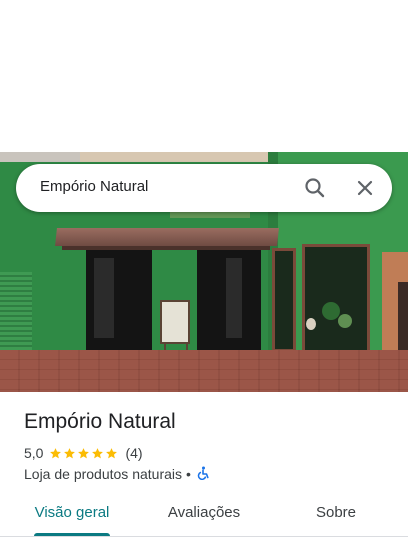 The height and width of the screenshot is (544, 408). Describe the element at coordinates (204, 536) in the screenshot. I see `divider` at that location.